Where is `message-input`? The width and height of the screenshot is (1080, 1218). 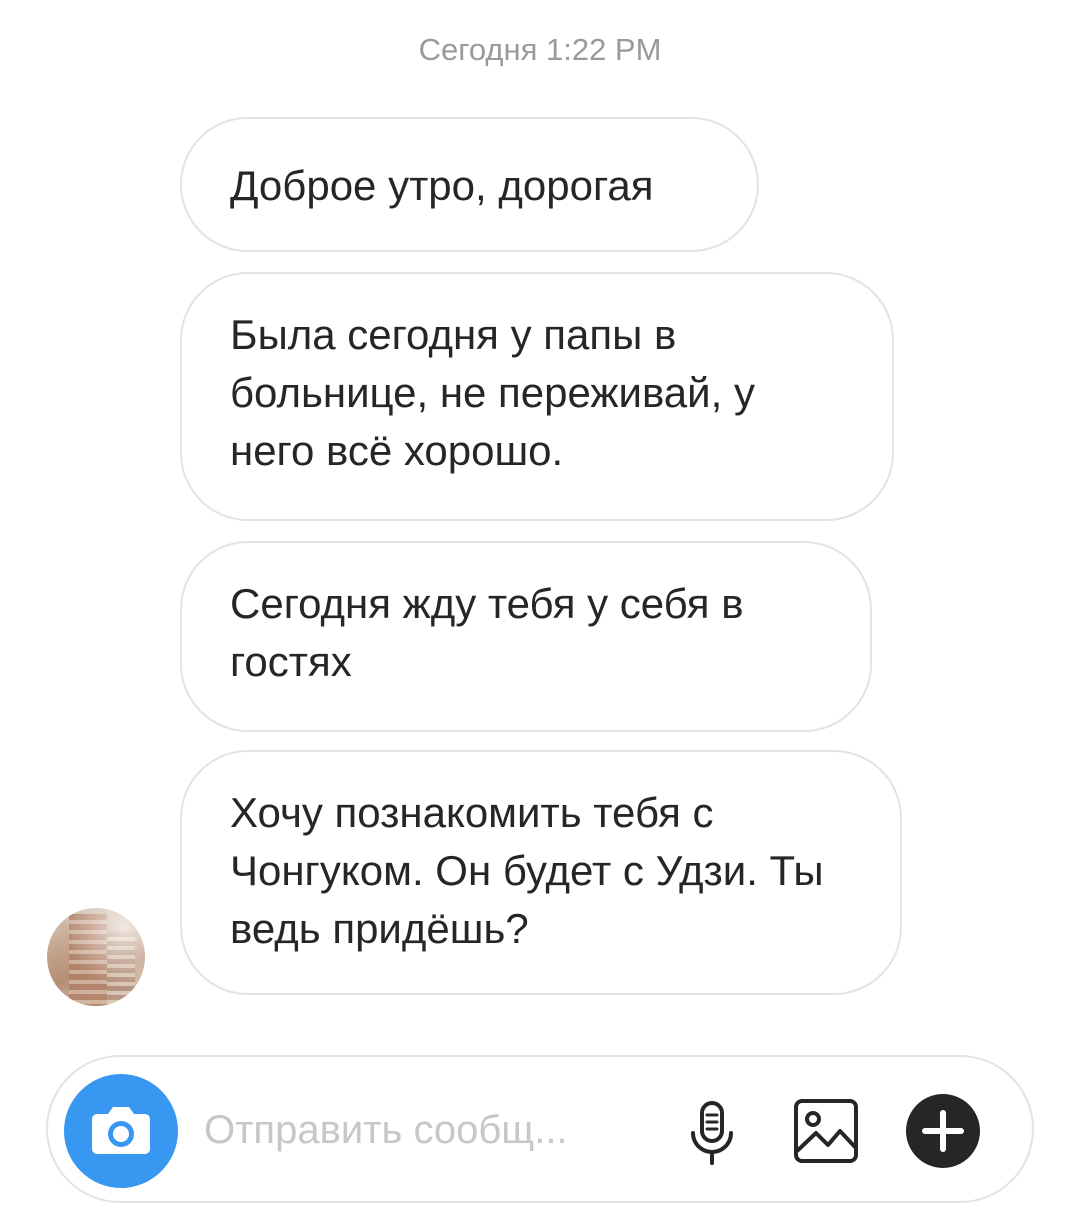 message-input is located at coordinates (424, 1130).